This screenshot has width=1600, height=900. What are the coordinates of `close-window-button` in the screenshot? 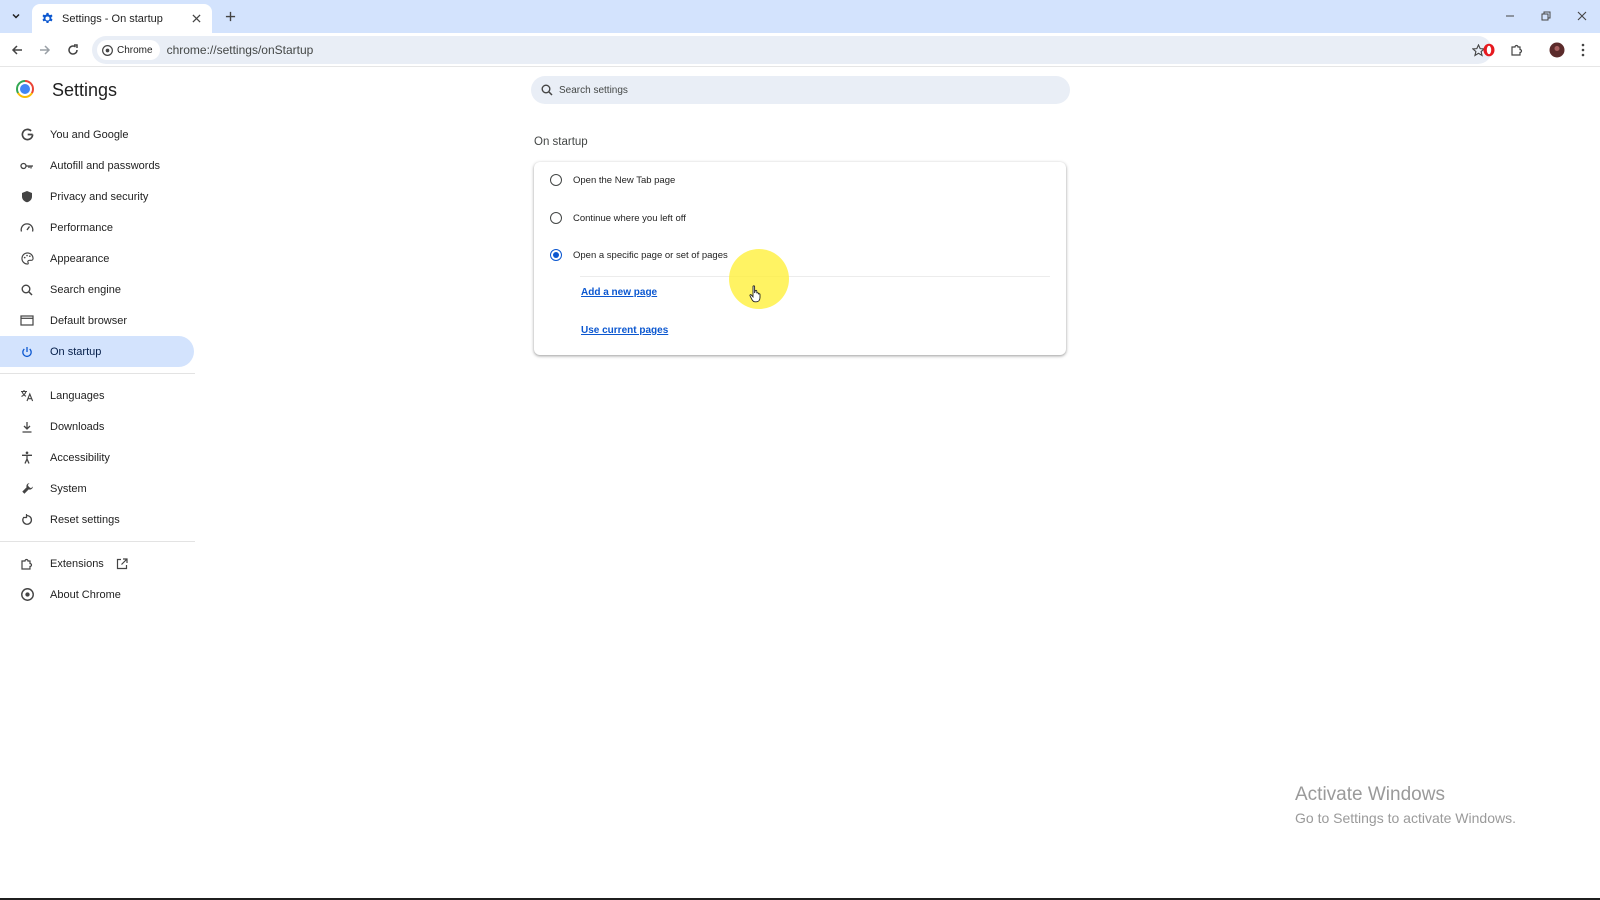 It's located at (1582, 16).